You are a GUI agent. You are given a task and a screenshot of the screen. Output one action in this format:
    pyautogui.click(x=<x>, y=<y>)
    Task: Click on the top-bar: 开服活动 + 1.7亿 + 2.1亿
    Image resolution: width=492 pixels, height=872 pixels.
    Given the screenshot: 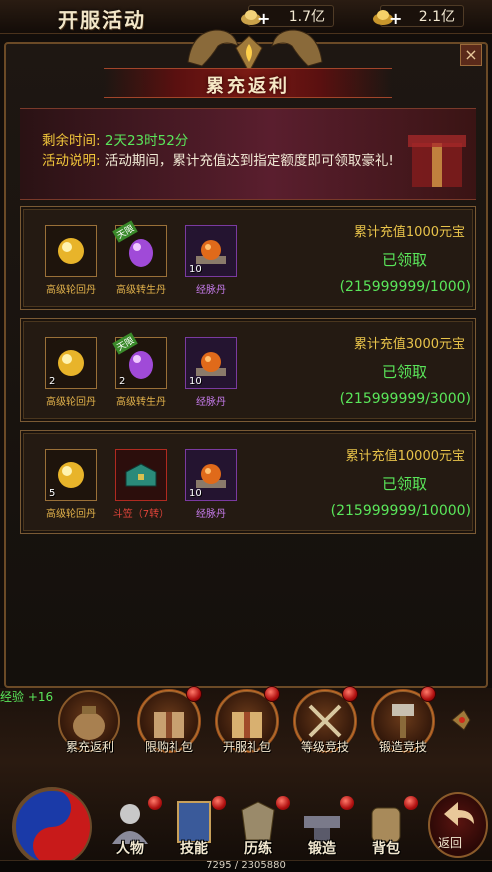 What is the action you would take?
    pyautogui.click(x=246, y=17)
    